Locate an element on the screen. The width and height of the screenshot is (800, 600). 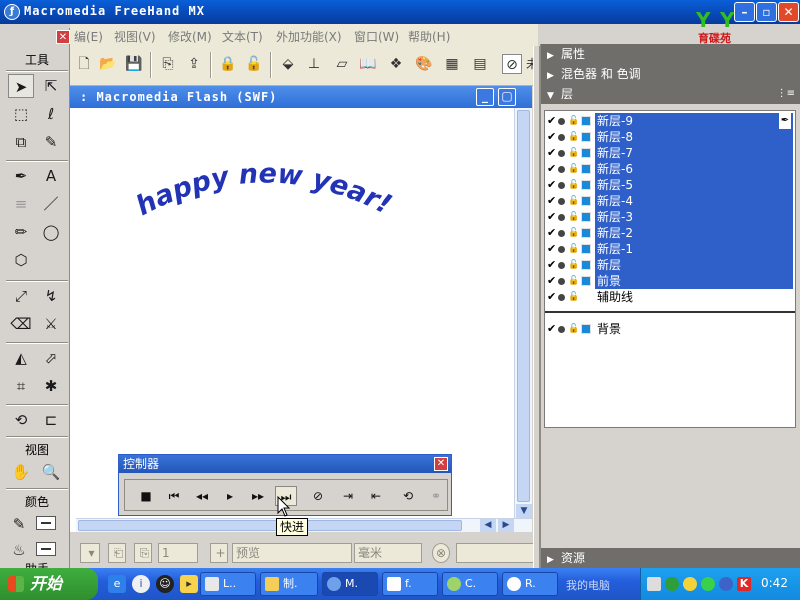
properties-panel-header: ▶ 属性 is located at coordinates (670, 54).